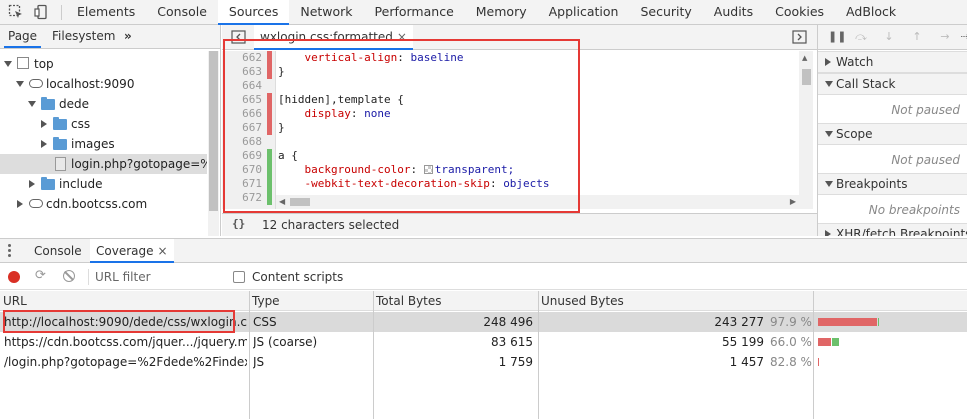 The height and width of the screenshot is (419, 967). Describe the element at coordinates (14, 277) in the screenshot. I see `record-icon` at that location.